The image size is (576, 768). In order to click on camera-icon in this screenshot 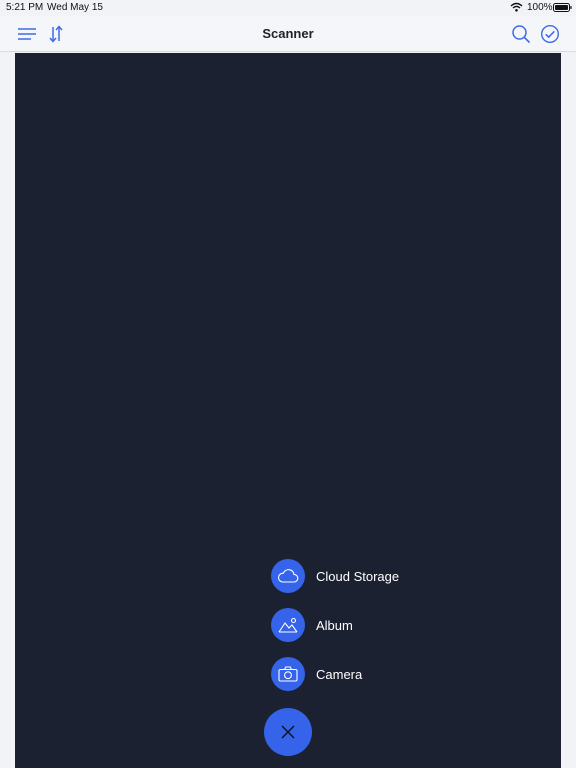, I will do `click(288, 674)`.